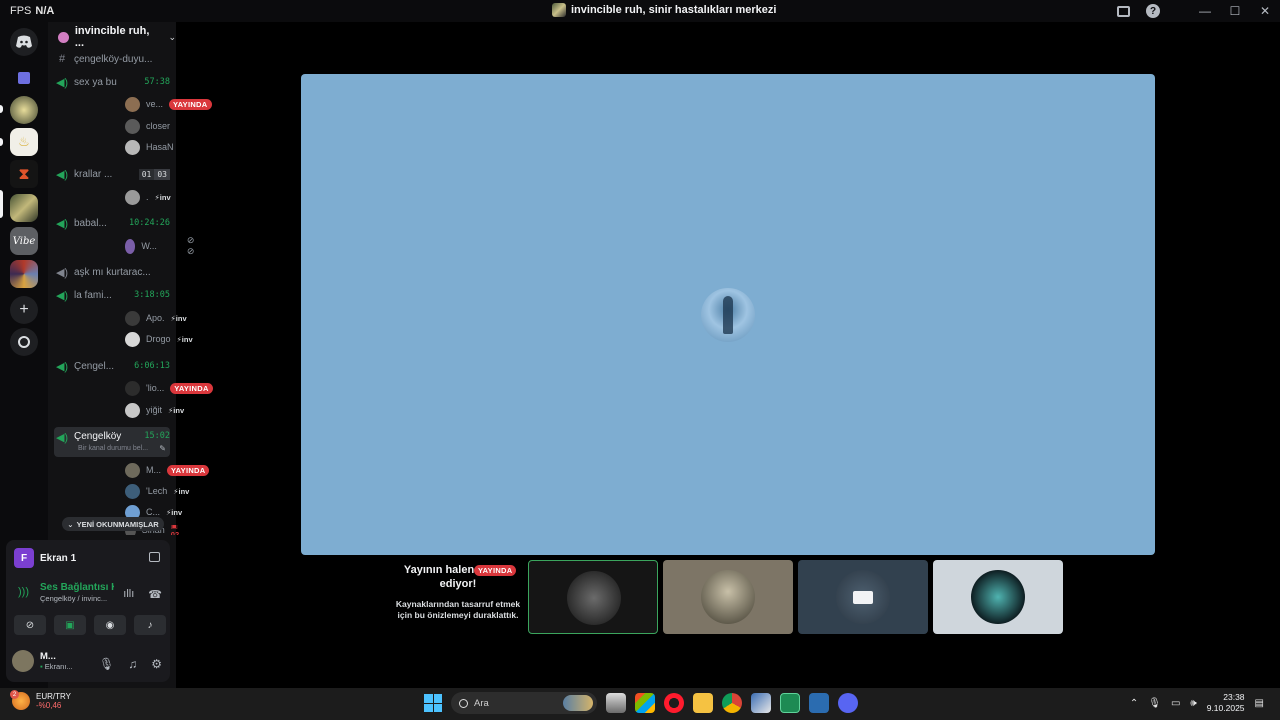 The width and height of the screenshot is (1280, 720). I want to click on voice-status: Ses Bağlantısı K, so click(77, 587).